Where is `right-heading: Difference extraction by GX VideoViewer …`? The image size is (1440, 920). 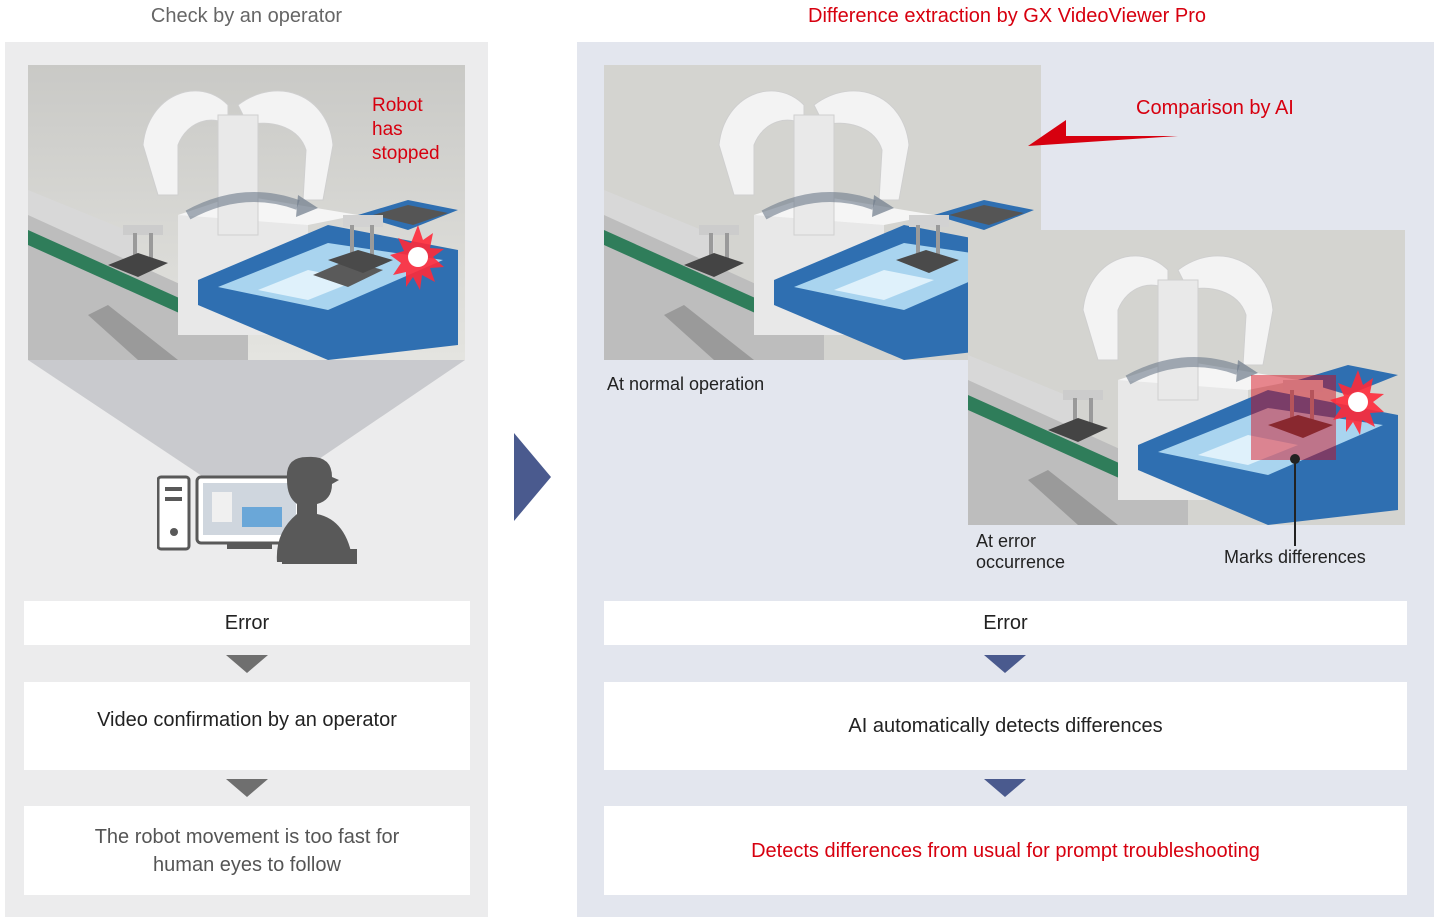 right-heading: Difference extraction by GX VideoViewer … is located at coordinates (1007, 16).